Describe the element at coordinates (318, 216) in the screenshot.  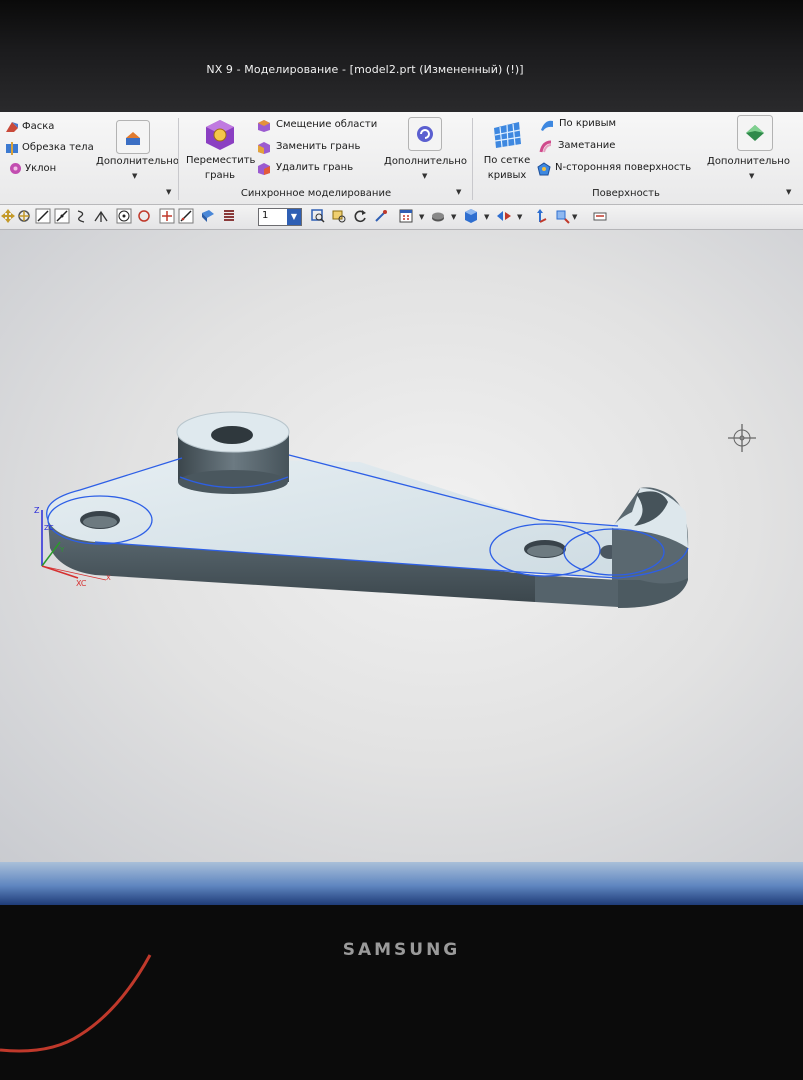
I see `fit-view-icon` at that location.